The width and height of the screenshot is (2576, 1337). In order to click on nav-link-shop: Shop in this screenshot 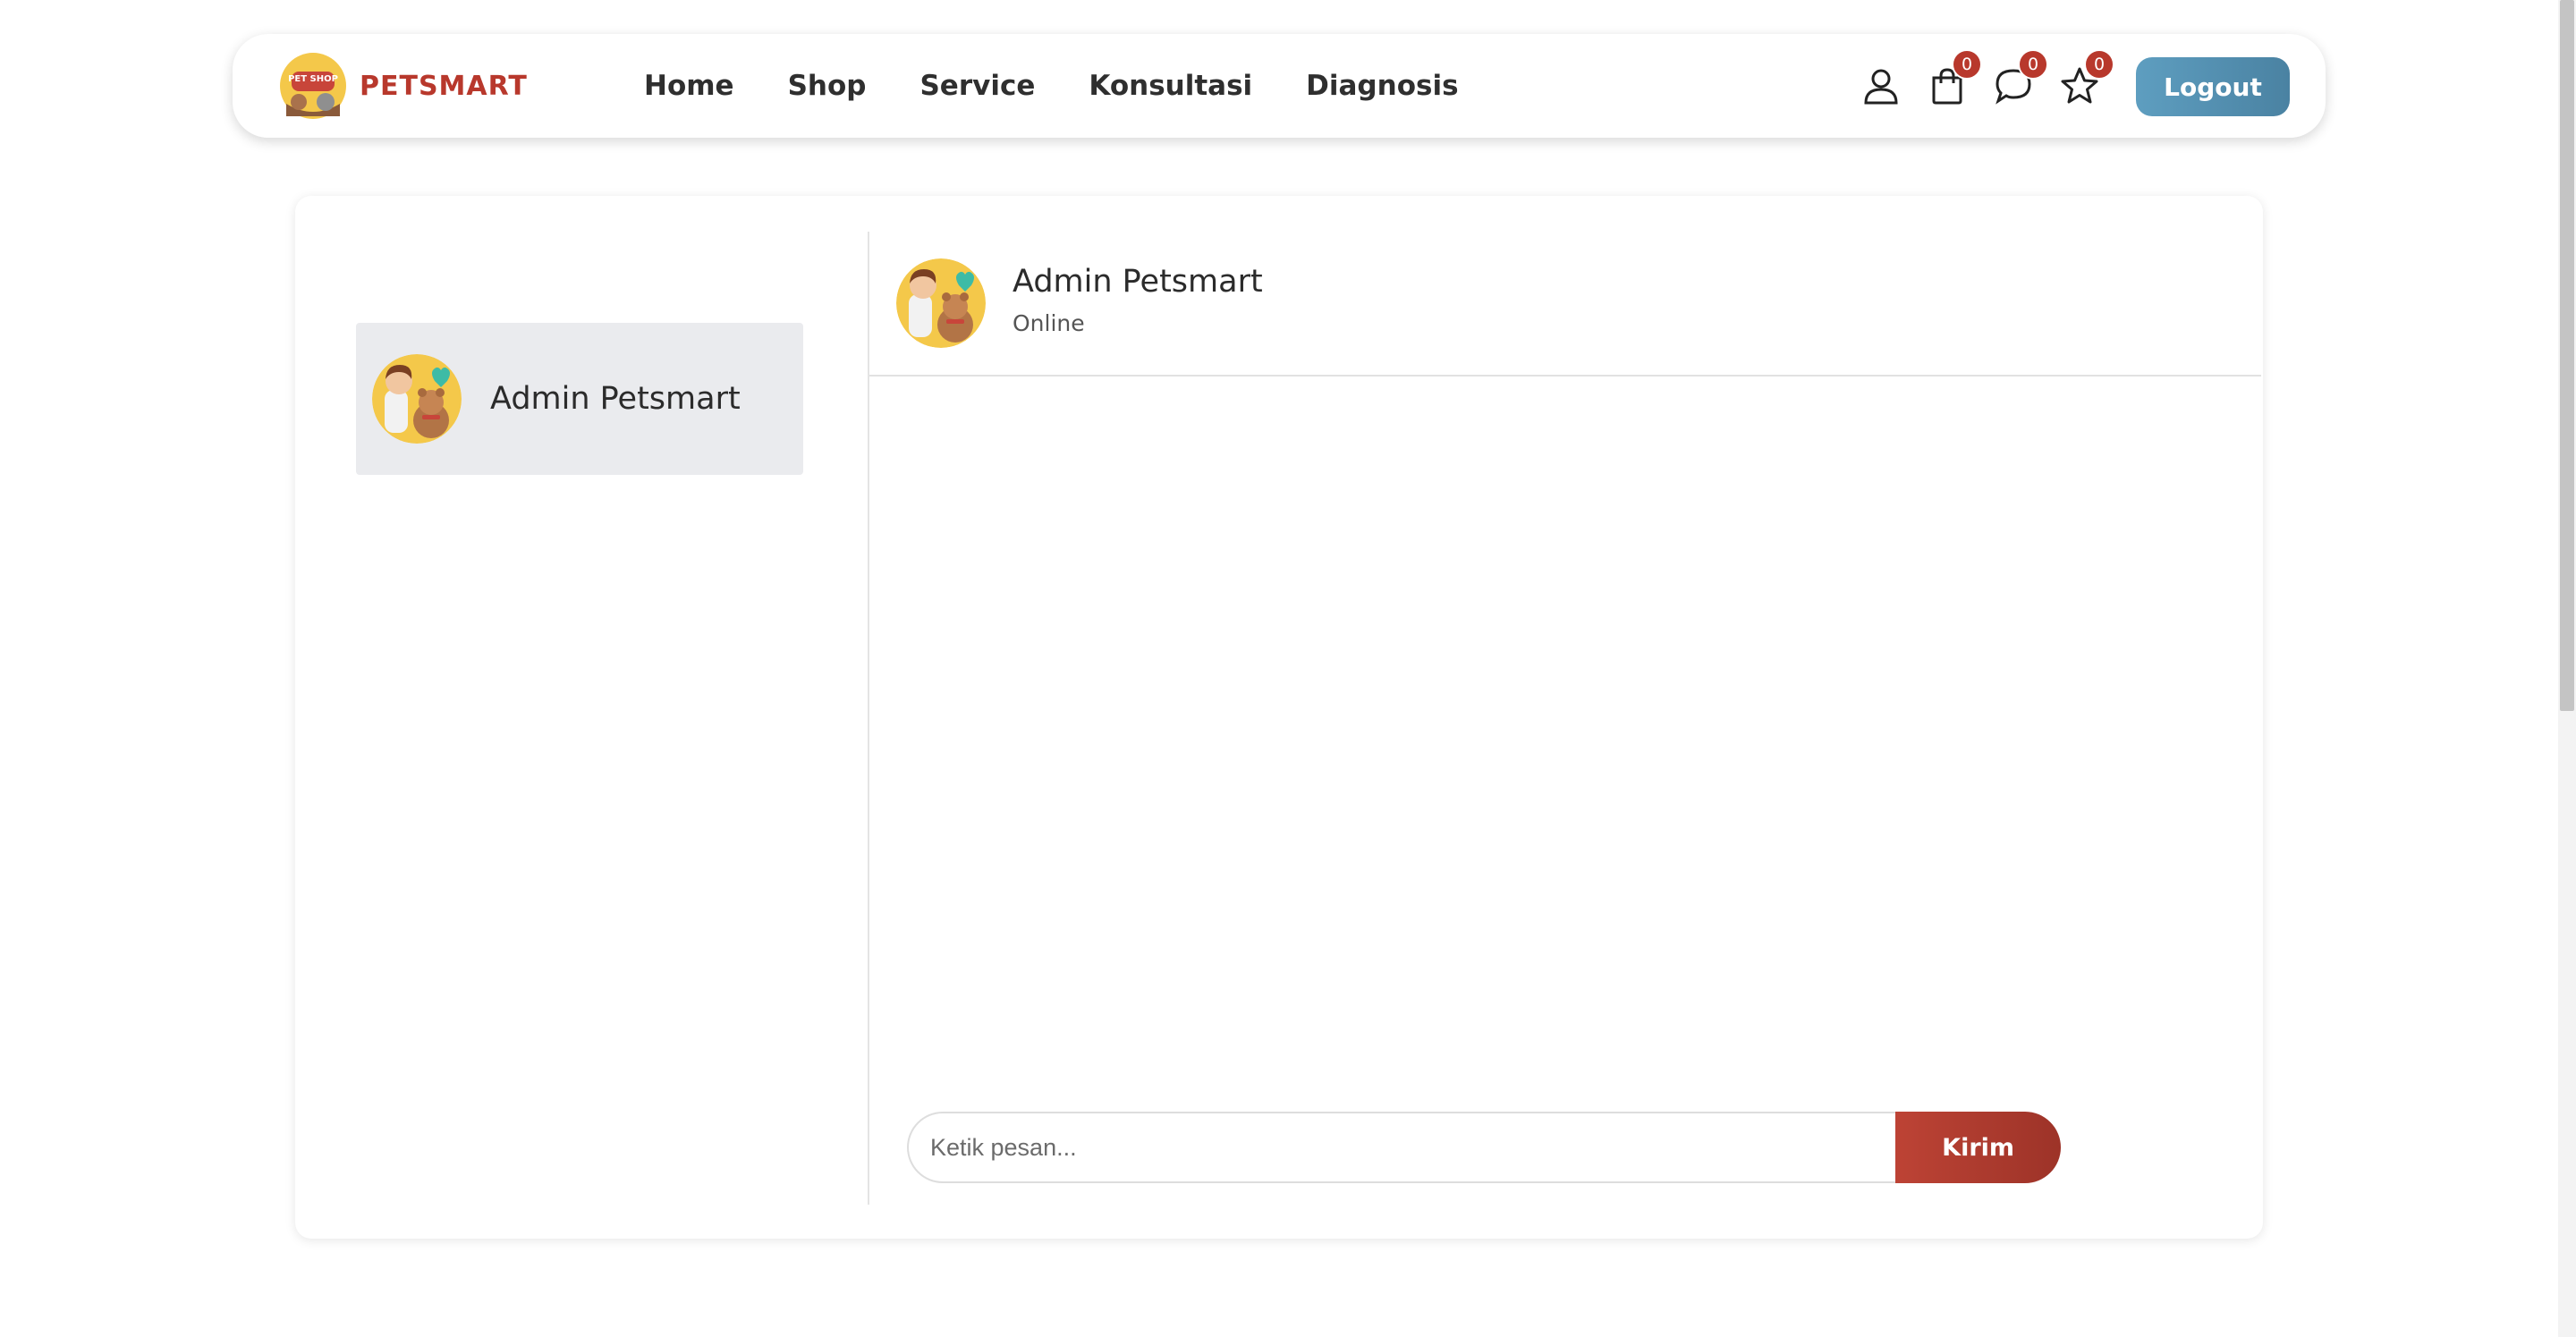, I will do `click(827, 86)`.